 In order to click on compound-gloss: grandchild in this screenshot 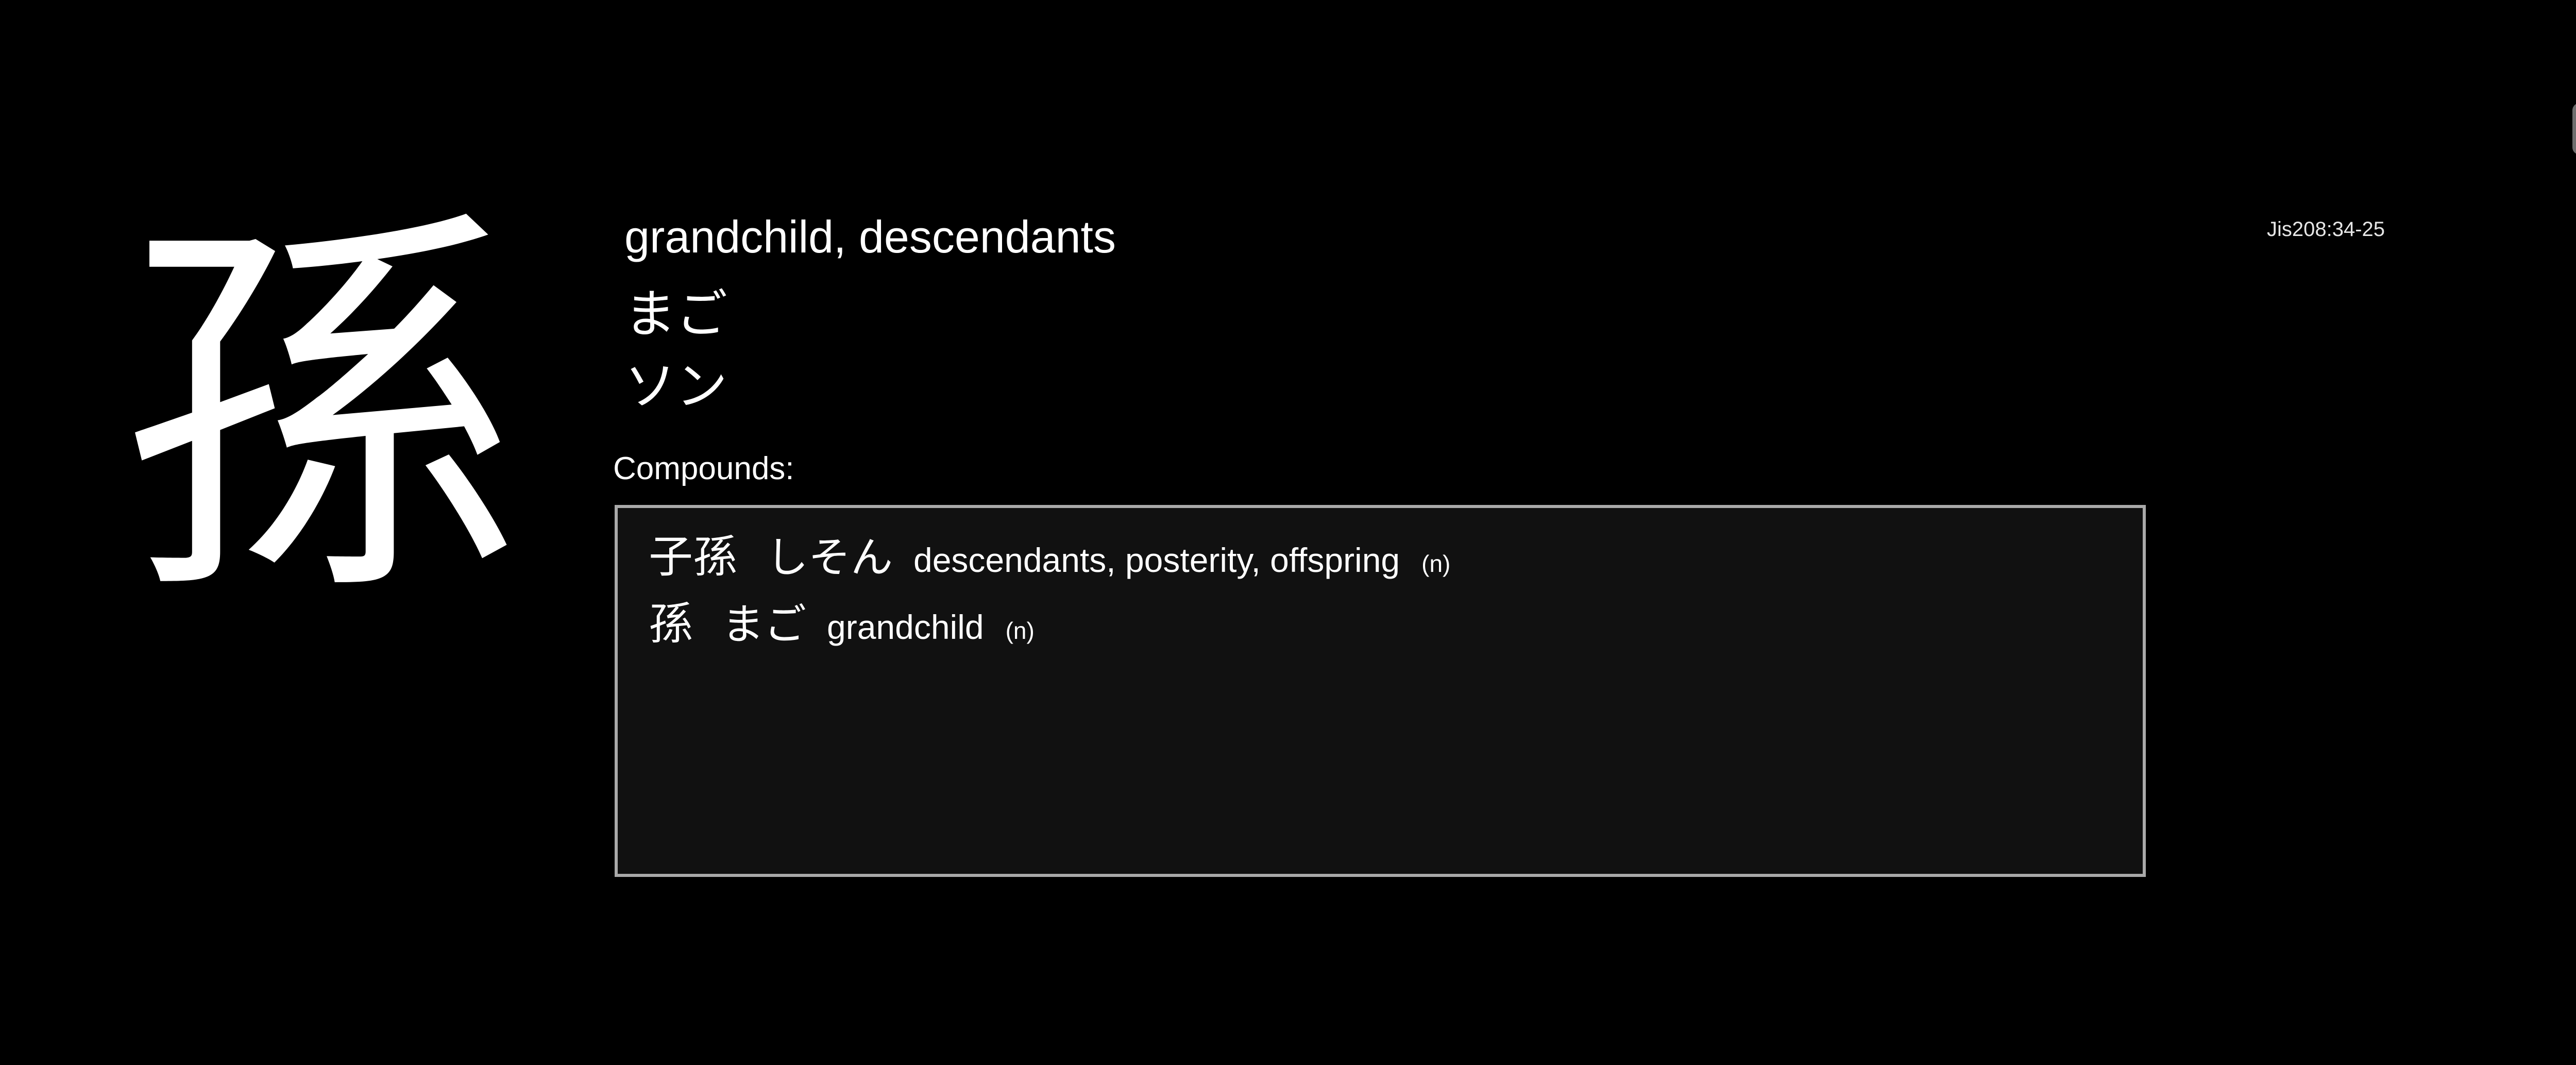, I will do `click(905, 627)`.